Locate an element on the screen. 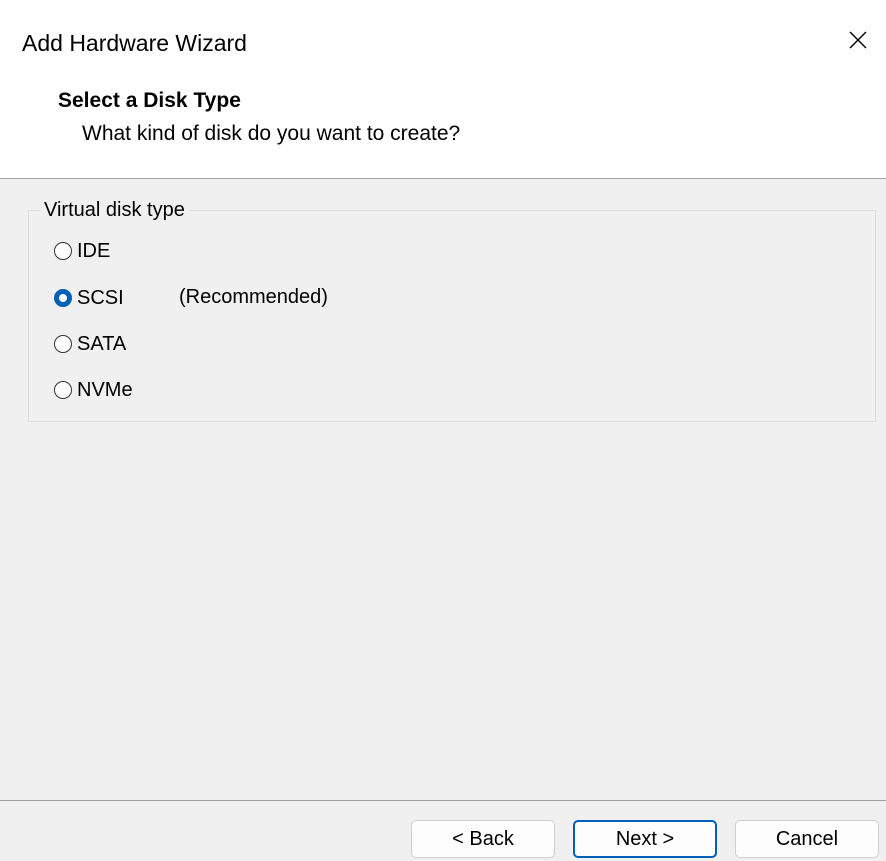  radio-label-nvme: NVMe is located at coordinates (105, 389).